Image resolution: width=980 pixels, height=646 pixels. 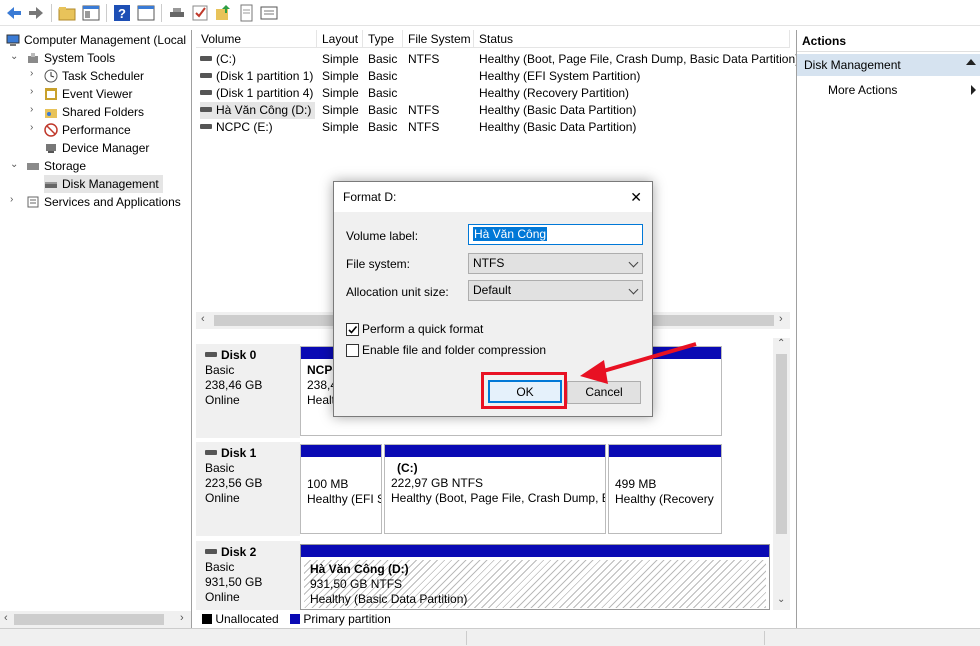 I want to click on collapse-up-icon, so click(x=971, y=62).